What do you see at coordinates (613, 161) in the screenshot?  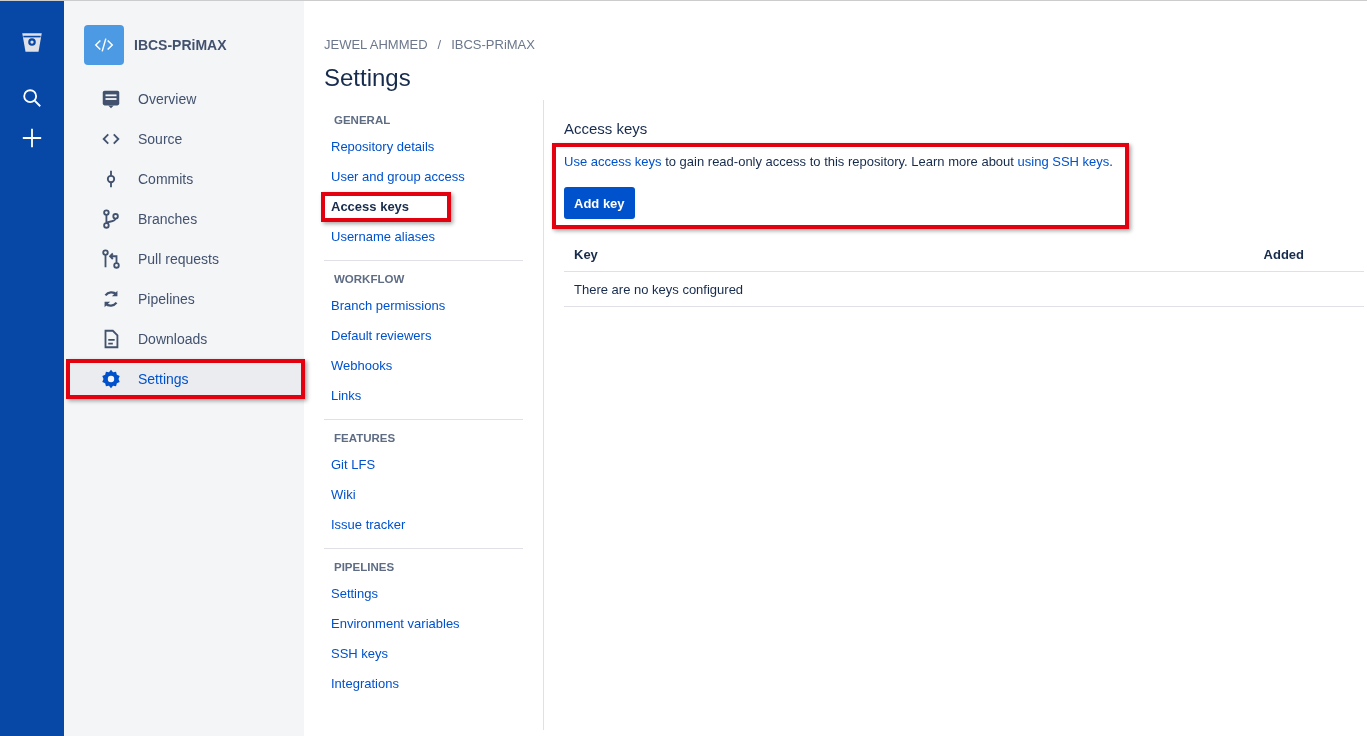 I see `help-link: Use access keys` at bounding box center [613, 161].